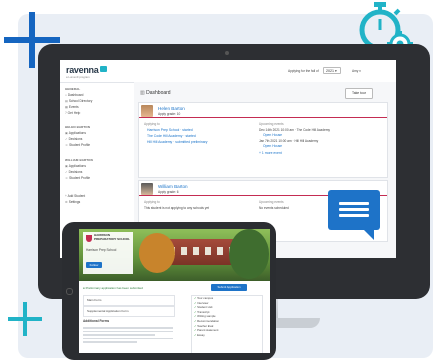 The height and width of the screenshot is (361, 433). I want to click on user-menu: Amy ▾, so click(356, 71).